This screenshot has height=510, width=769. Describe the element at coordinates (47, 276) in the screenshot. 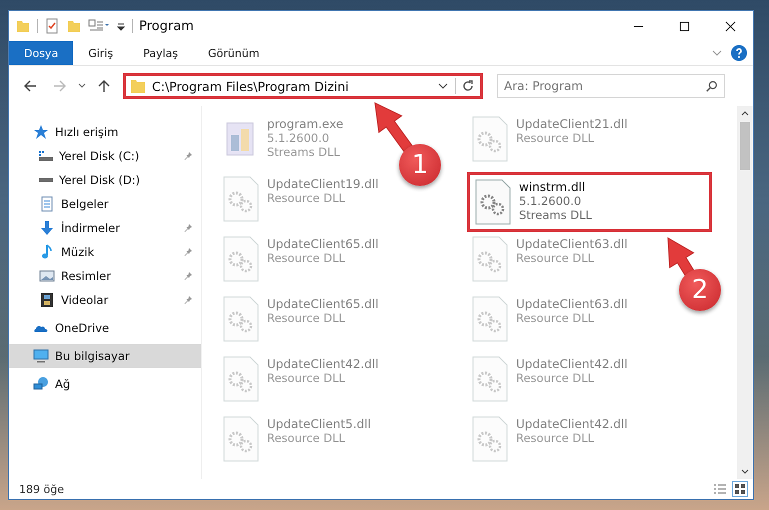

I see `picture-icon` at that location.